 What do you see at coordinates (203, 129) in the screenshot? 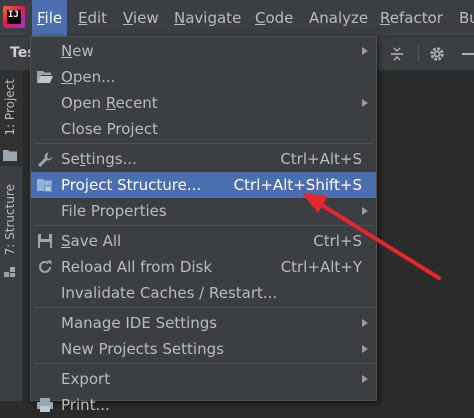
I see `menu-item-close-project: Close Project` at bounding box center [203, 129].